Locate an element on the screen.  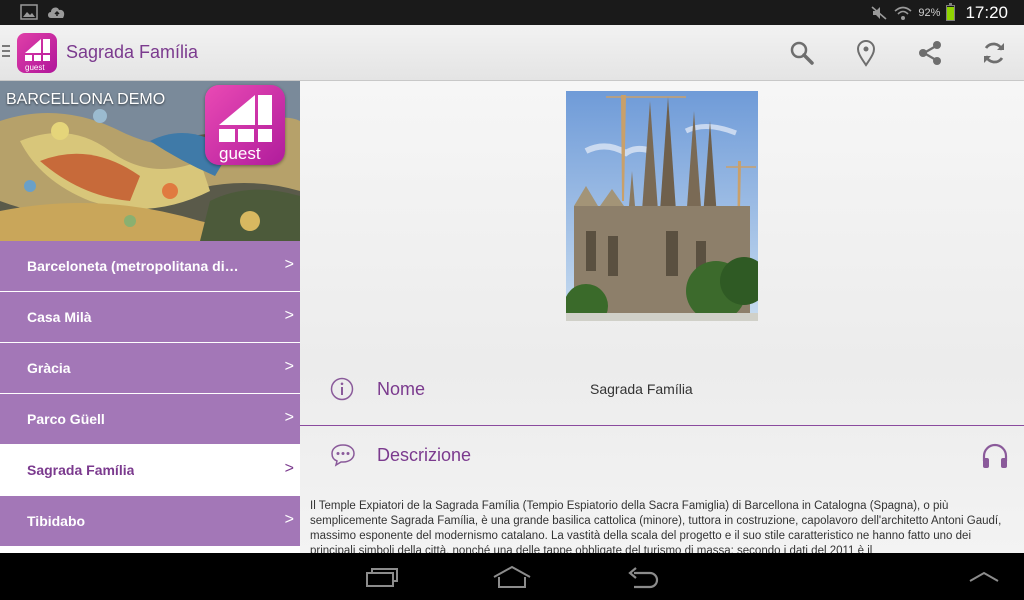
sidebar-item-sagrada-familia: Sagrada Família > is located at coordinates (150, 470).